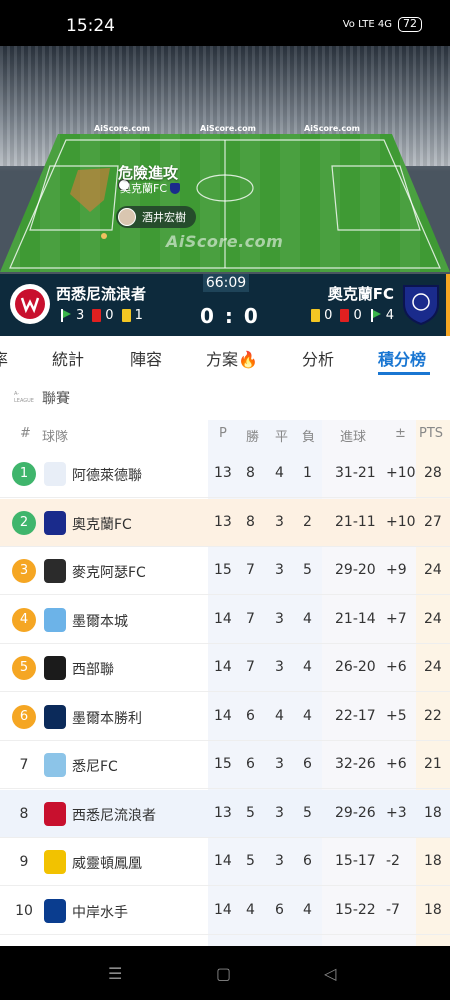 Image resolution: width=450 pixels, height=1000 pixels. Describe the element at coordinates (225, 862) in the screenshot. I see `table-row: 9 威靈頓鳳凰 14 5 3 6 15-17 -2 18` at that location.